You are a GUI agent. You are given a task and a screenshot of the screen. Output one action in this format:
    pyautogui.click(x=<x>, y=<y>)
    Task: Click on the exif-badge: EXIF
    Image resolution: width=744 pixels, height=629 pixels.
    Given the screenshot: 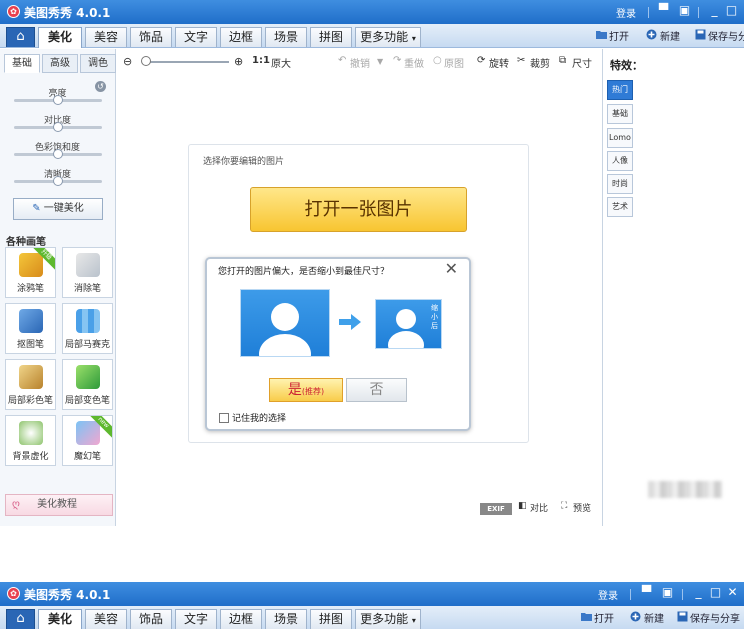 What is the action you would take?
    pyautogui.click(x=496, y=509)
    